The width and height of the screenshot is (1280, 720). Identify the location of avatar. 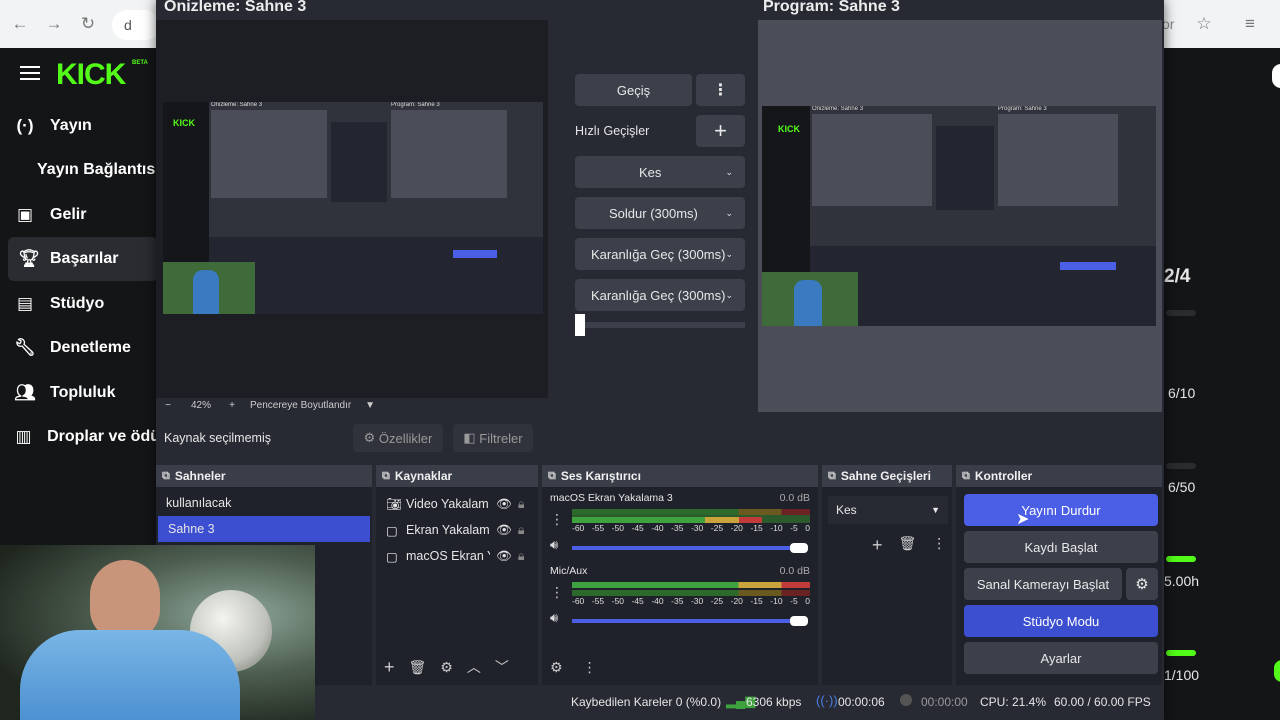
(1276, 76).